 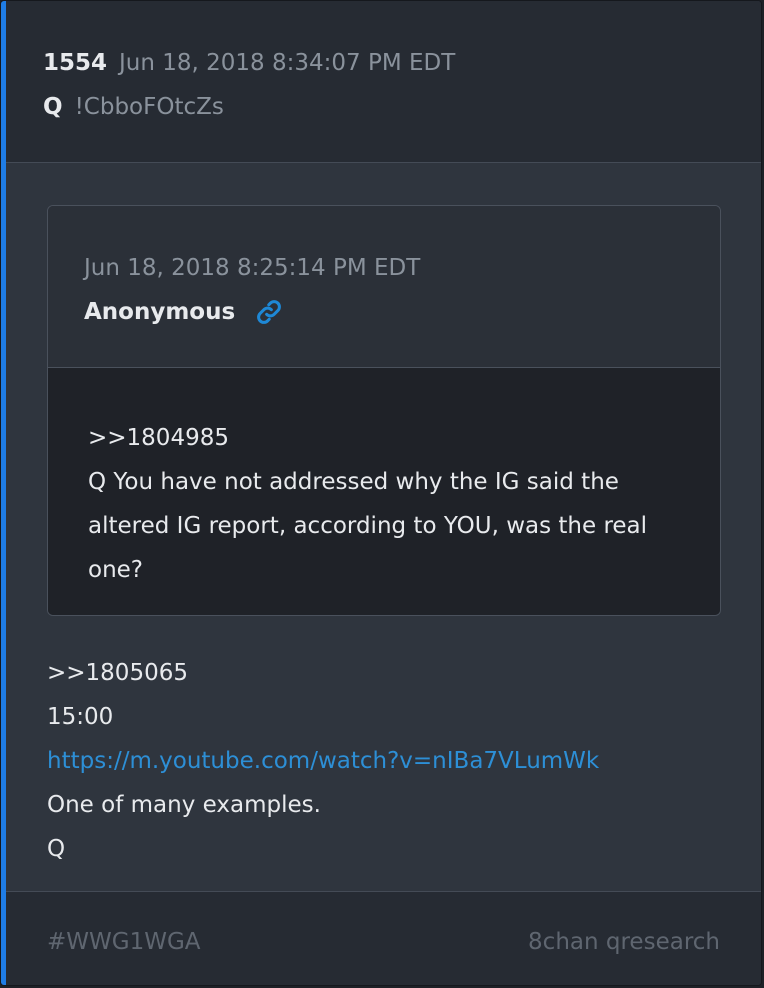 What do you see at coordinates (287, 63) in the screenshot?
I see `post-date: Jun 18, 2018 8:34:07 PM EDT` at bounding box center [287, 63].